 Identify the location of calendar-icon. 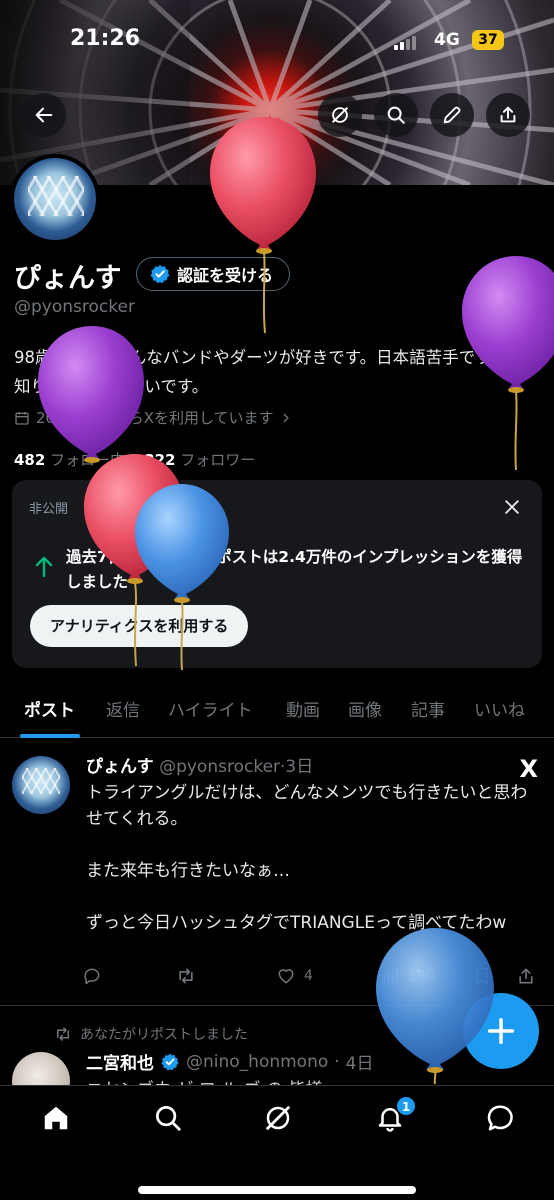
(22, 418).